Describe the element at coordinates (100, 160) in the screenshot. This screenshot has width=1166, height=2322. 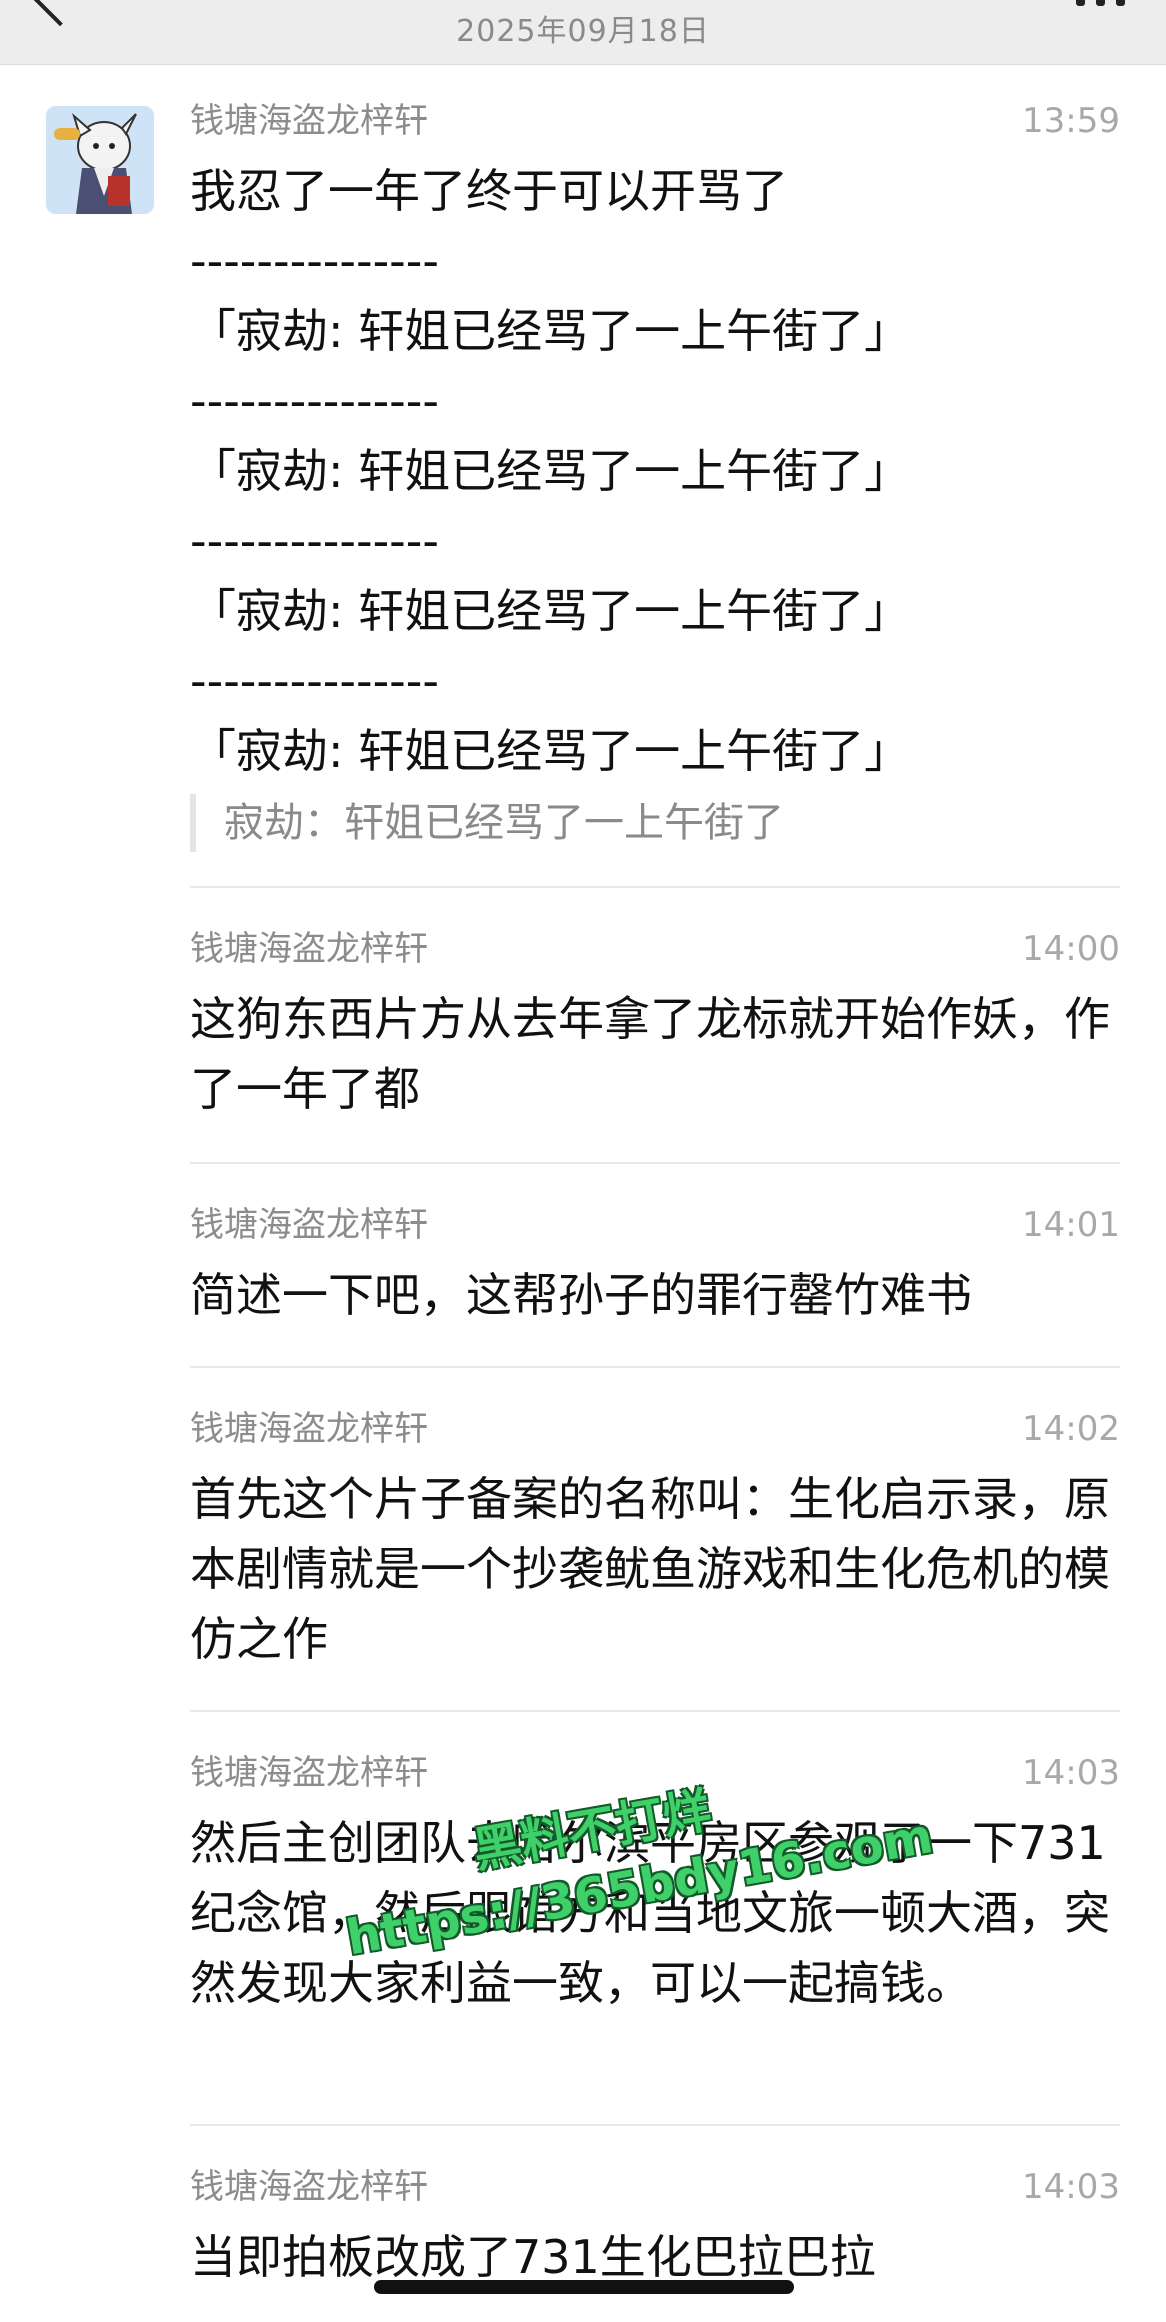
I see `avatar` at that location.